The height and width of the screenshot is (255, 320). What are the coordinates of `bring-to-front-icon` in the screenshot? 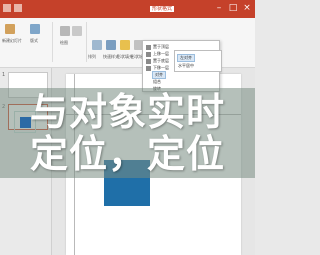 It's located at (148, 47).